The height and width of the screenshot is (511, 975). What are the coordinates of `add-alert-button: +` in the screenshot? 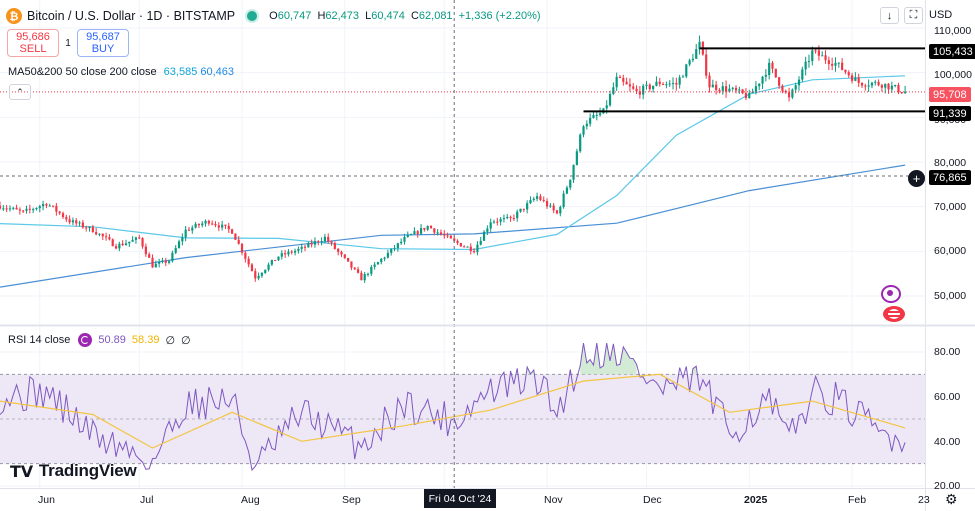 It's located at (916, 178).